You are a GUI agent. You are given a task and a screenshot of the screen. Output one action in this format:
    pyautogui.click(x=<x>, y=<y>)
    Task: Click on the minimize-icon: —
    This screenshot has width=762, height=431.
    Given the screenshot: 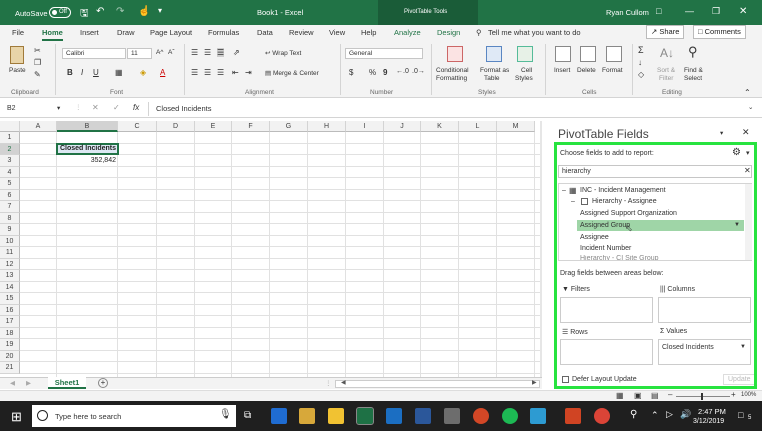 What is the action you would take?
    pyautogui.click(x=689, y=11)
    